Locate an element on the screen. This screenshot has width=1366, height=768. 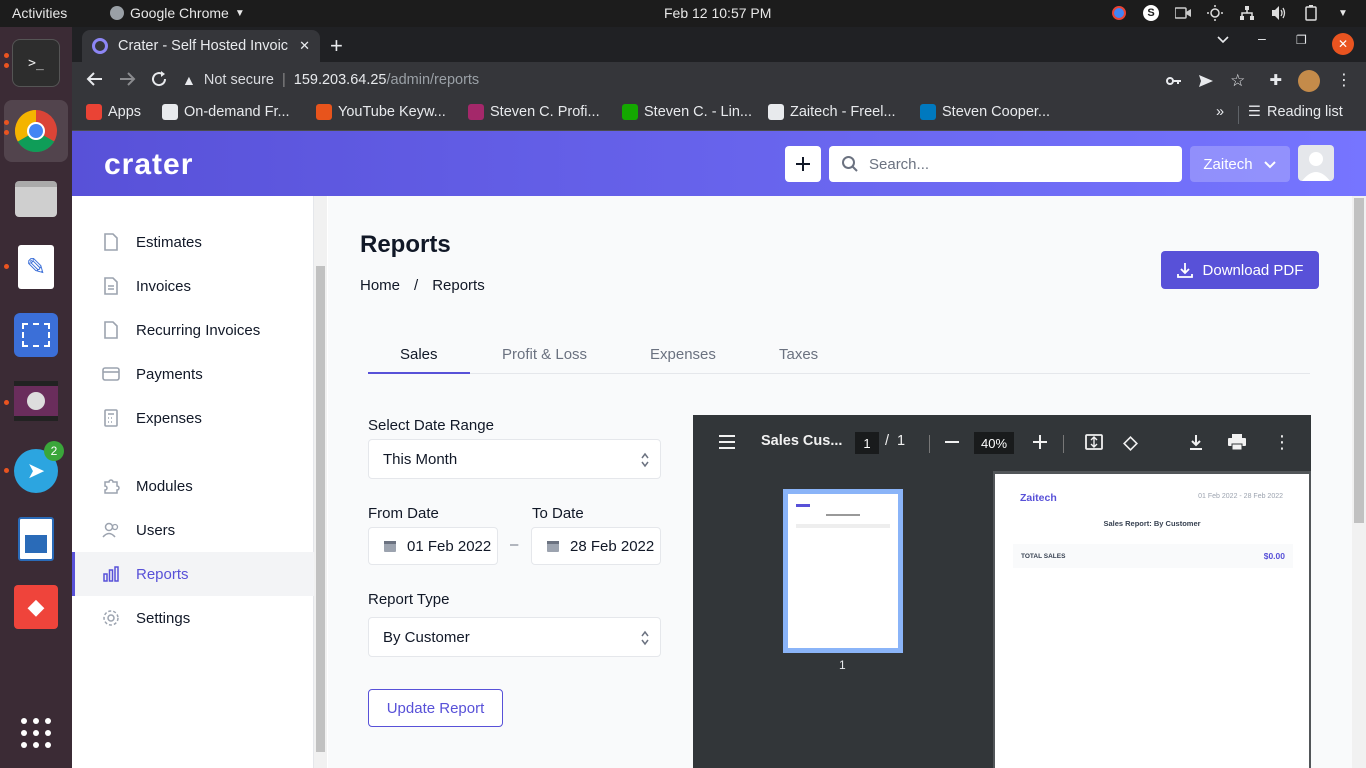
breadcrumb-home: Home is located at coordinates (380, 285).